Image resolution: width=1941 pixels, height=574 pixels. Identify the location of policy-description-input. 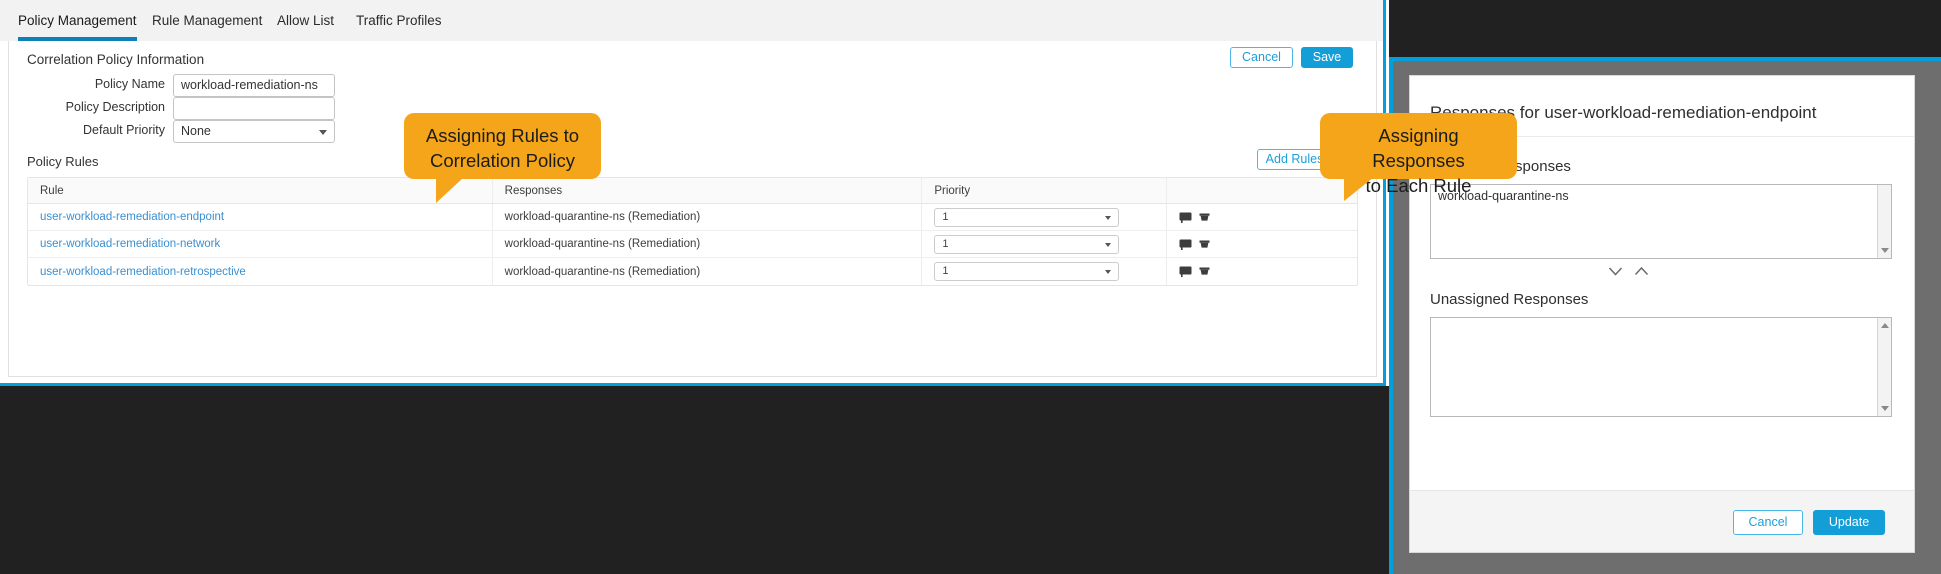
(254, 108).